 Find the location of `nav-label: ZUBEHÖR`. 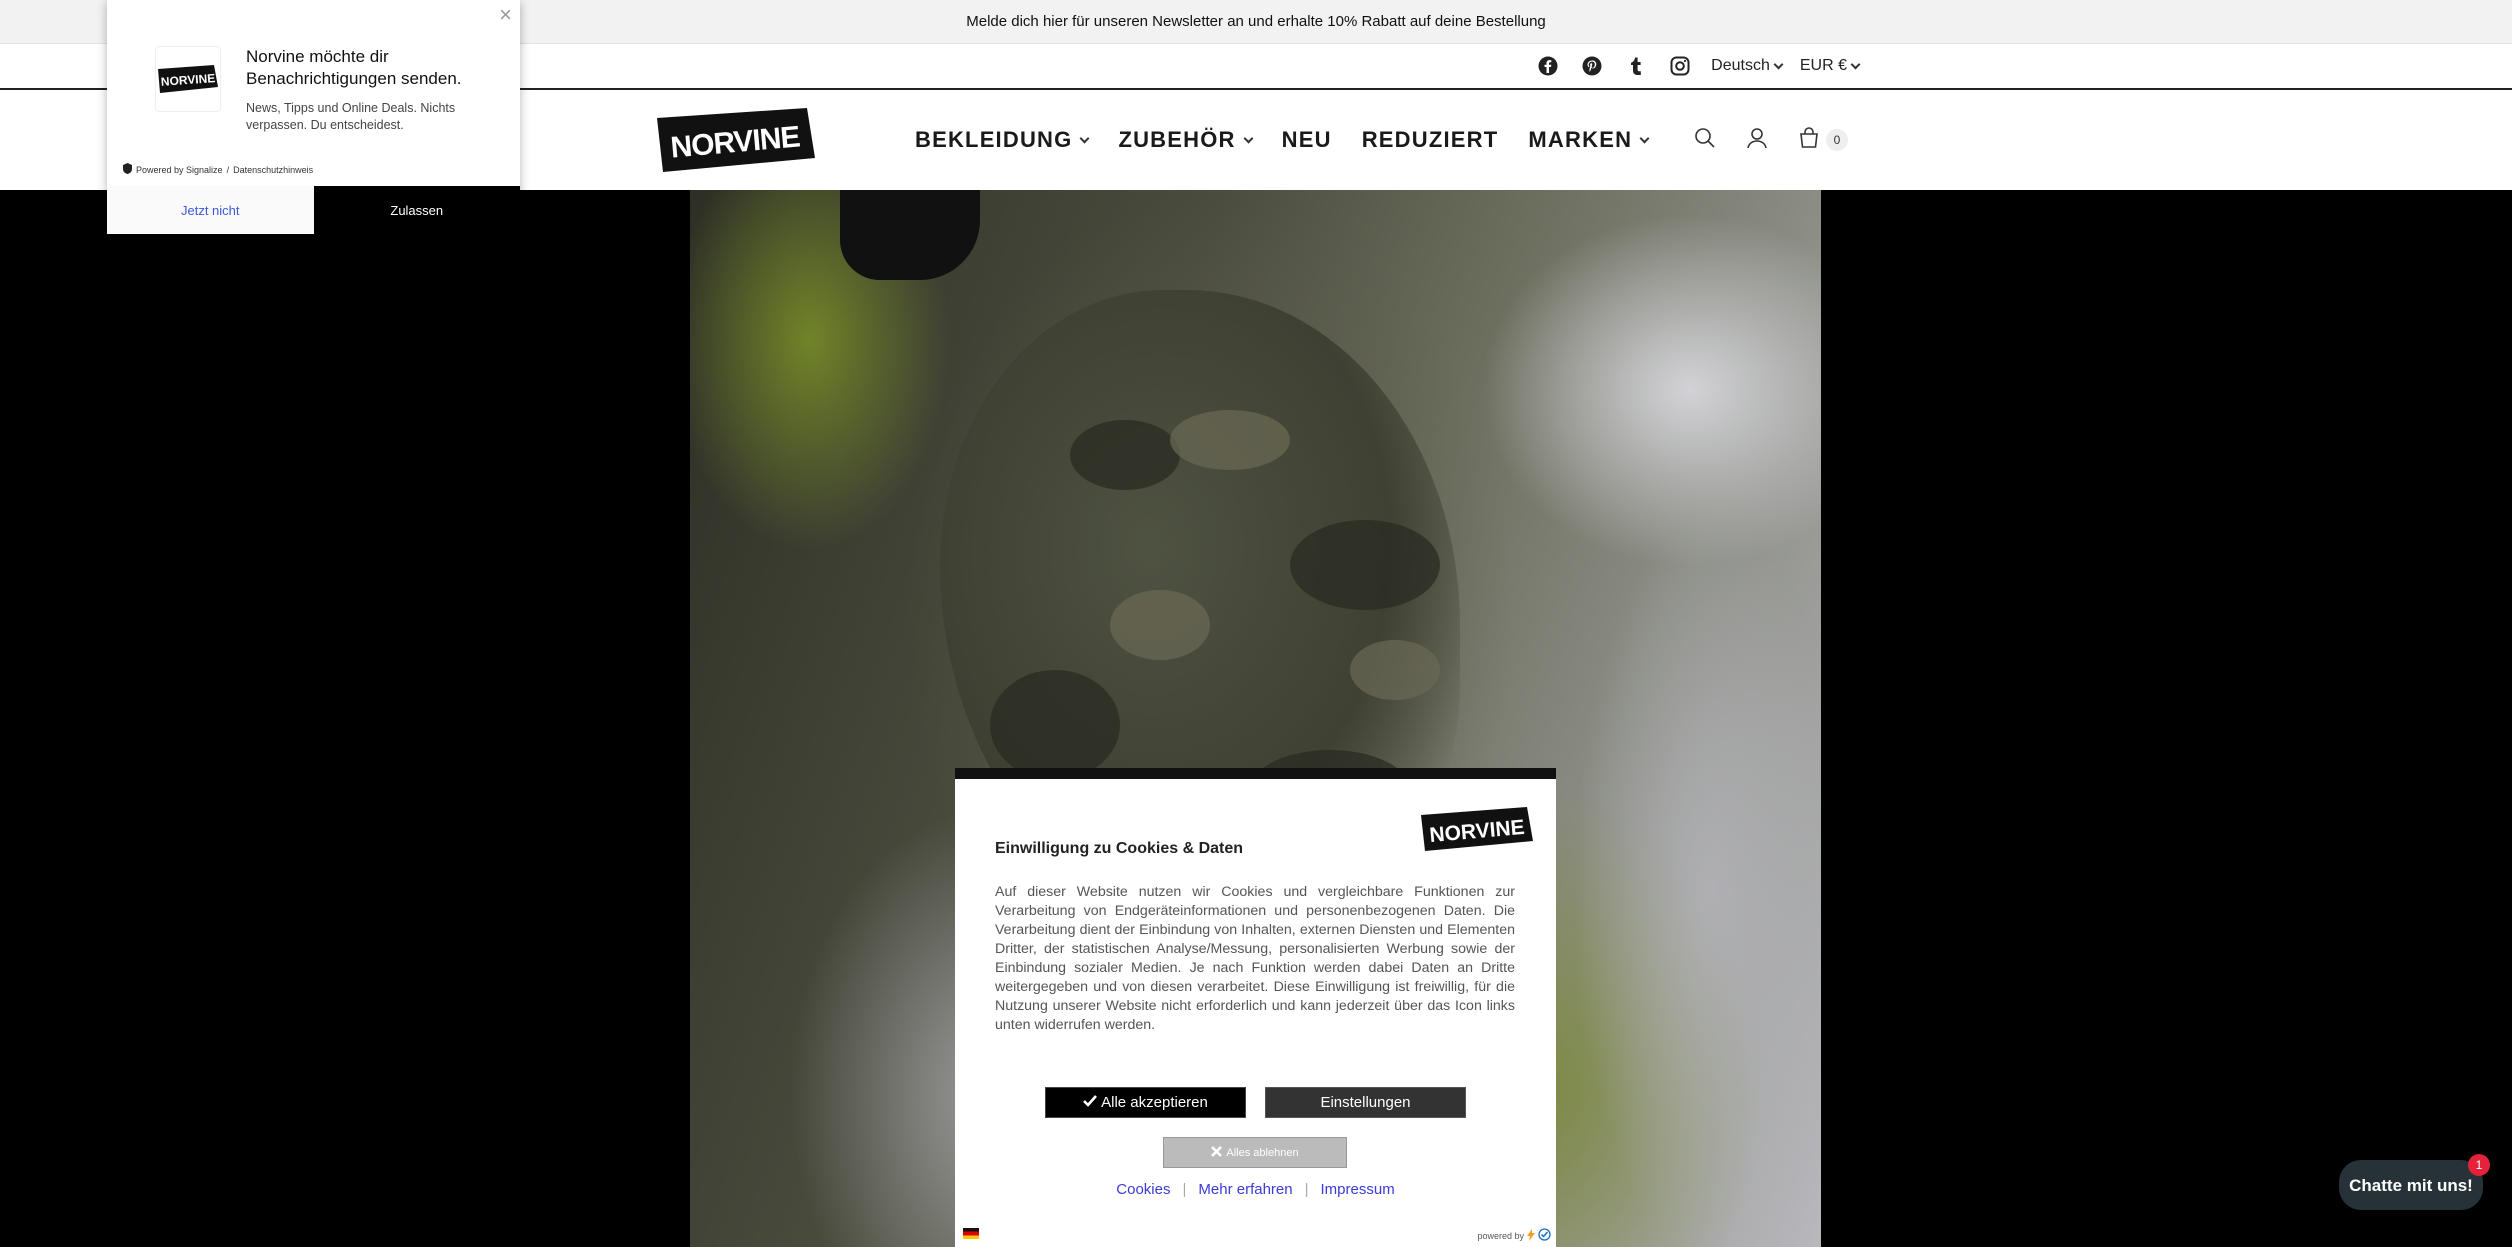

nav-label: ZUBEHÖR is located at coordinates (1177, 139).